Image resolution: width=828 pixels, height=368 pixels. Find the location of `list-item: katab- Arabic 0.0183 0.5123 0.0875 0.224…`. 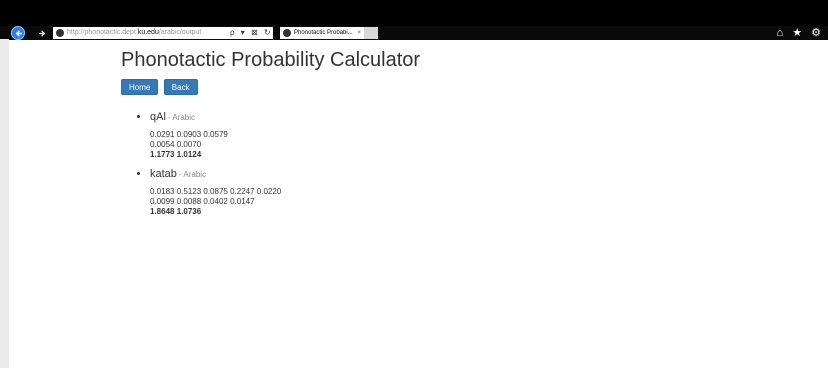

list-item: katab- Arabic 0.0183 0.5123 0.0875 0.224… is located at coordinates (285, 192).